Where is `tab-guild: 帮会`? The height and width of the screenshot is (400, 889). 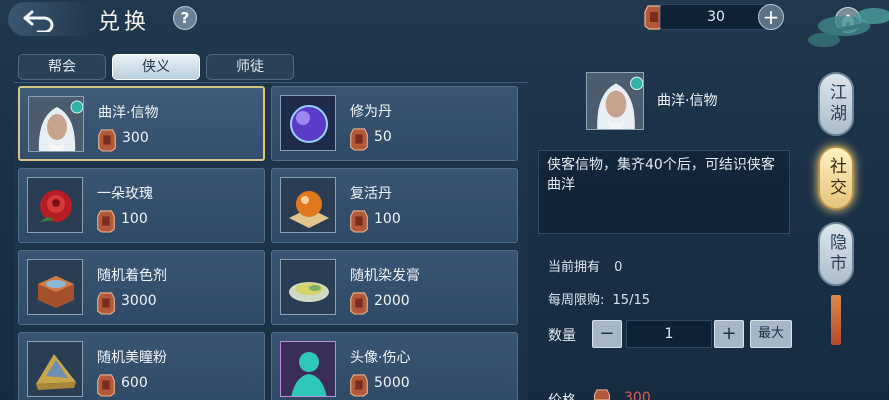 tab-guild: 帮会 is located at coordinates (62, 67).